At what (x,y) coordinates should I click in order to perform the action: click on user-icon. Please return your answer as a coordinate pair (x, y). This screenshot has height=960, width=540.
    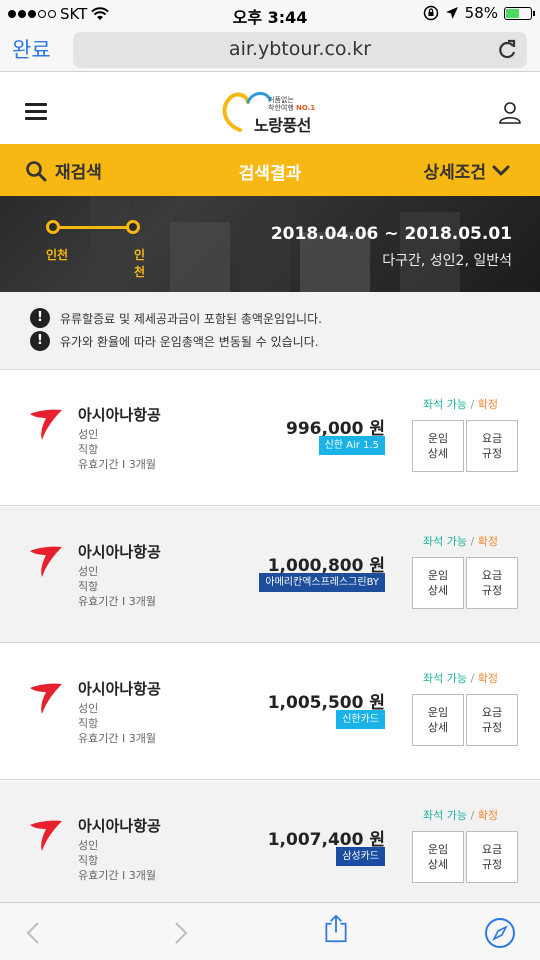
    Looking at the image, I should click on (510, 112).